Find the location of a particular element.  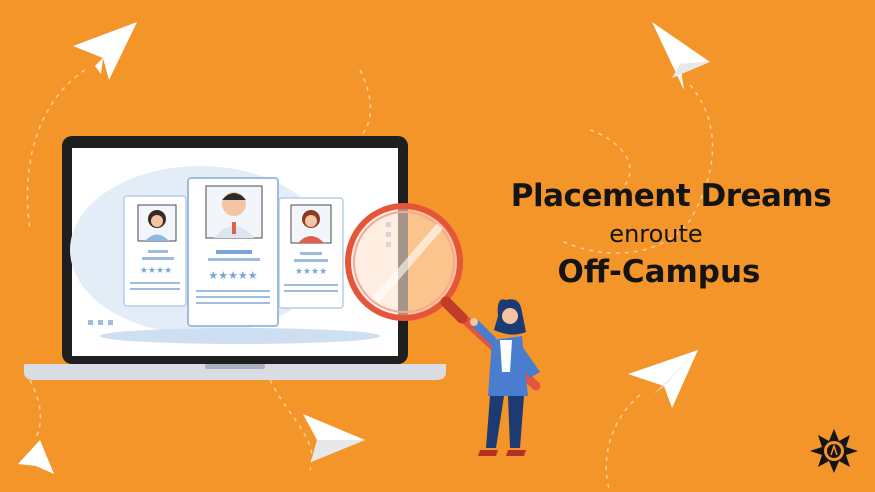

headline: Placement Dreams enroute Off-Campus is located at coordinates (651, 234).